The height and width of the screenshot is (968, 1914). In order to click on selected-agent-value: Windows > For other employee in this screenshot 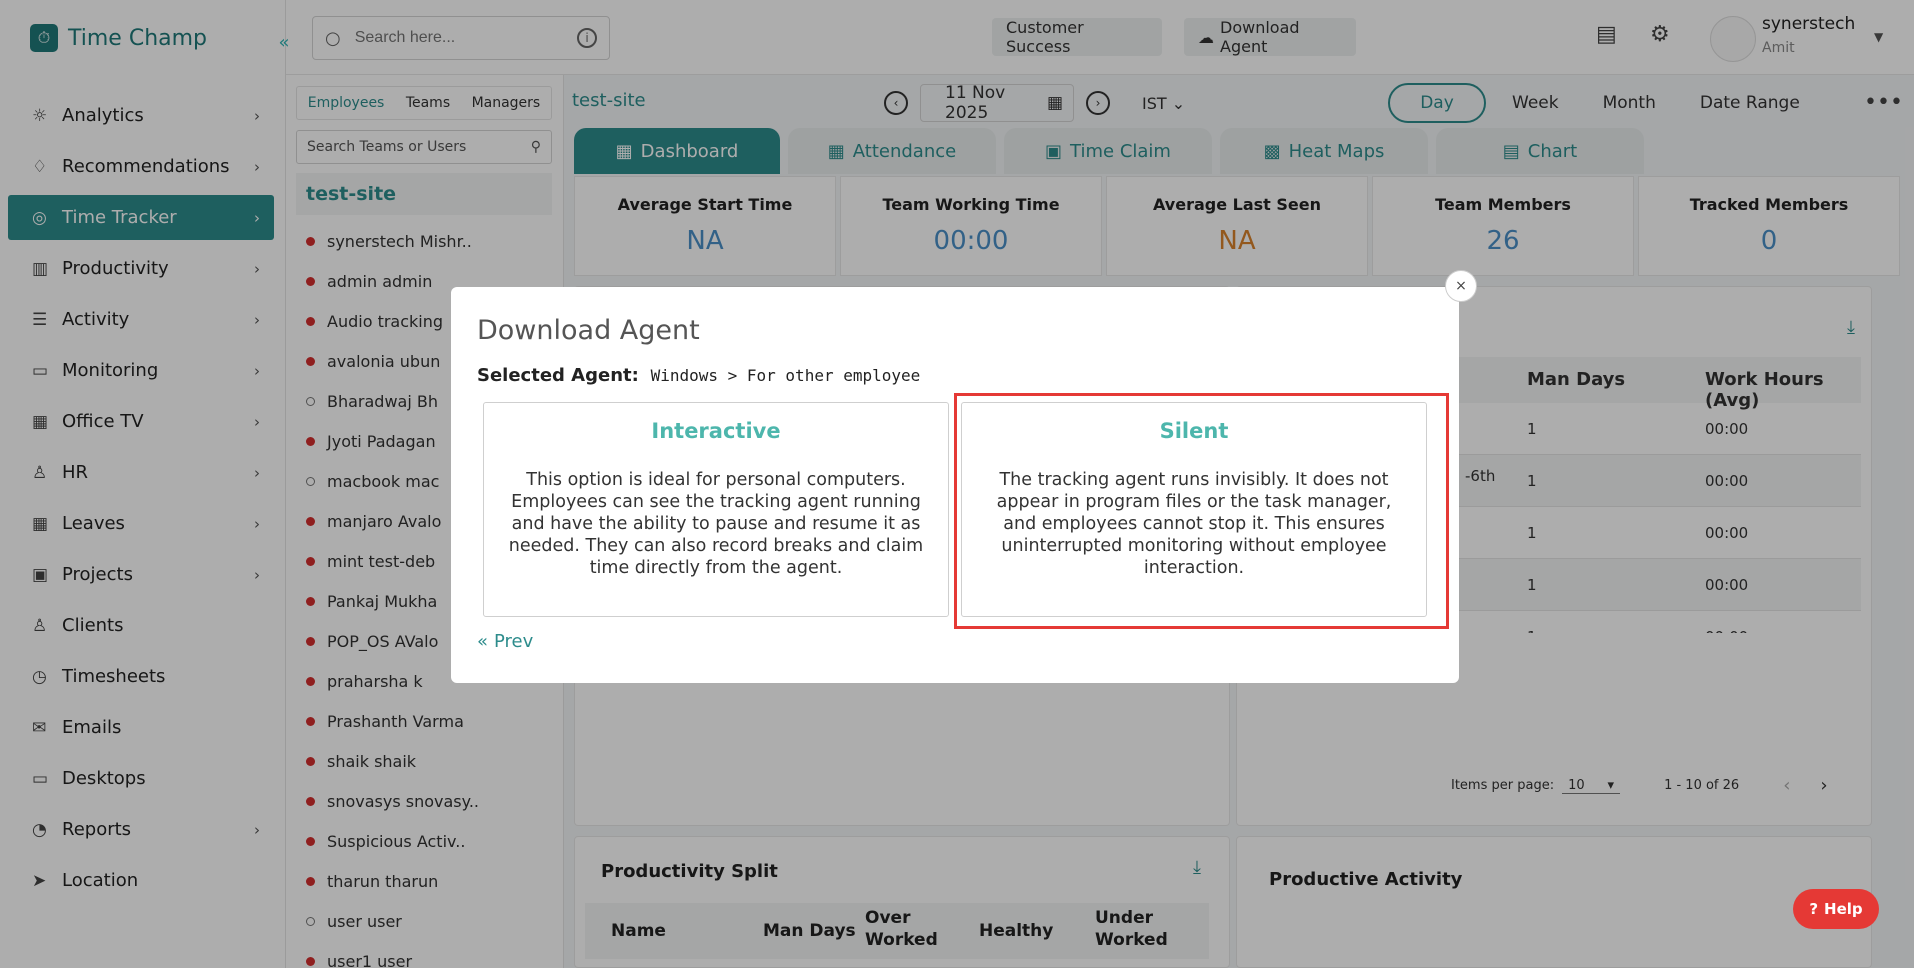, I will do `click(785, 375)`.